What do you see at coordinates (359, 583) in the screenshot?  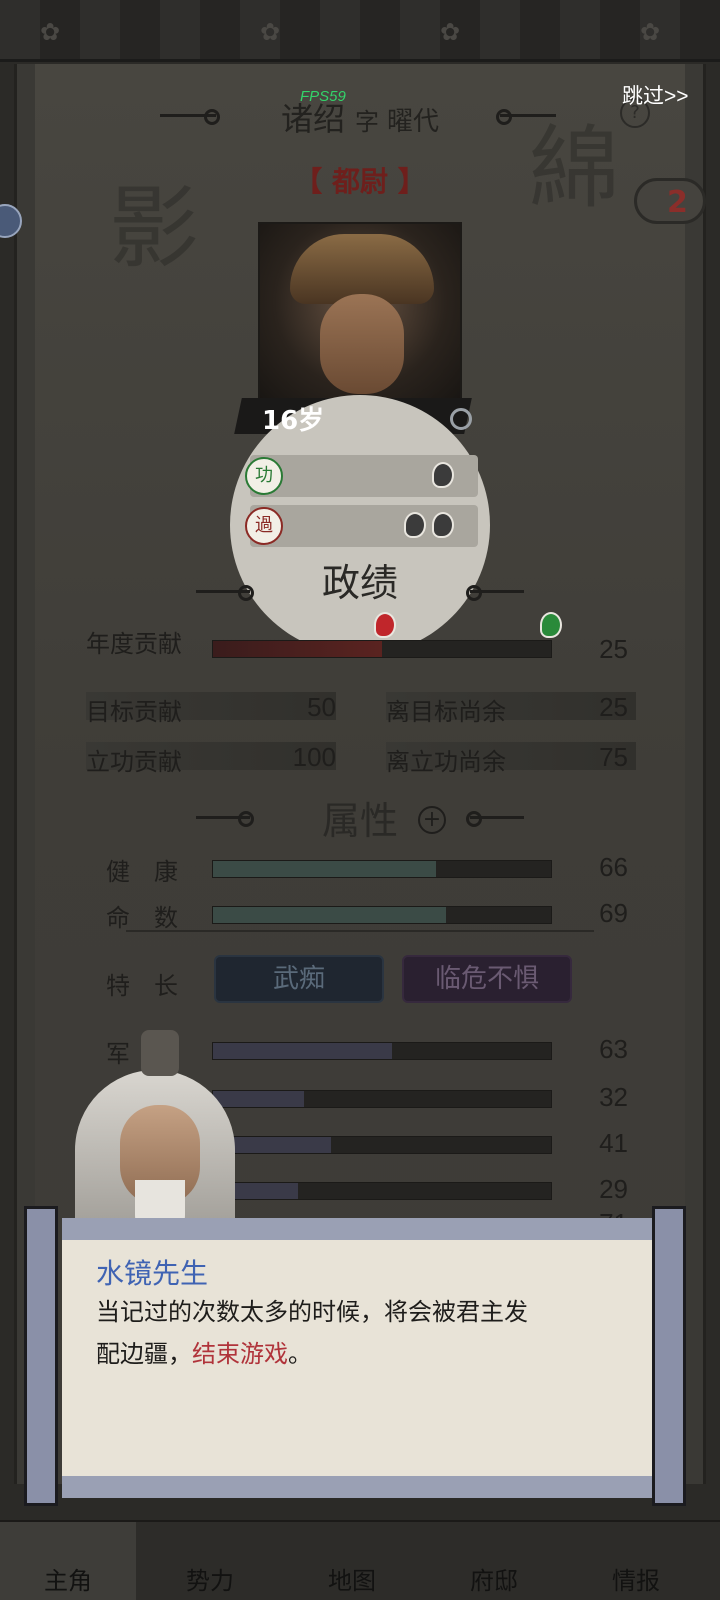 I see `performance-section-title: 政绩` at bounding box center [359, 583].